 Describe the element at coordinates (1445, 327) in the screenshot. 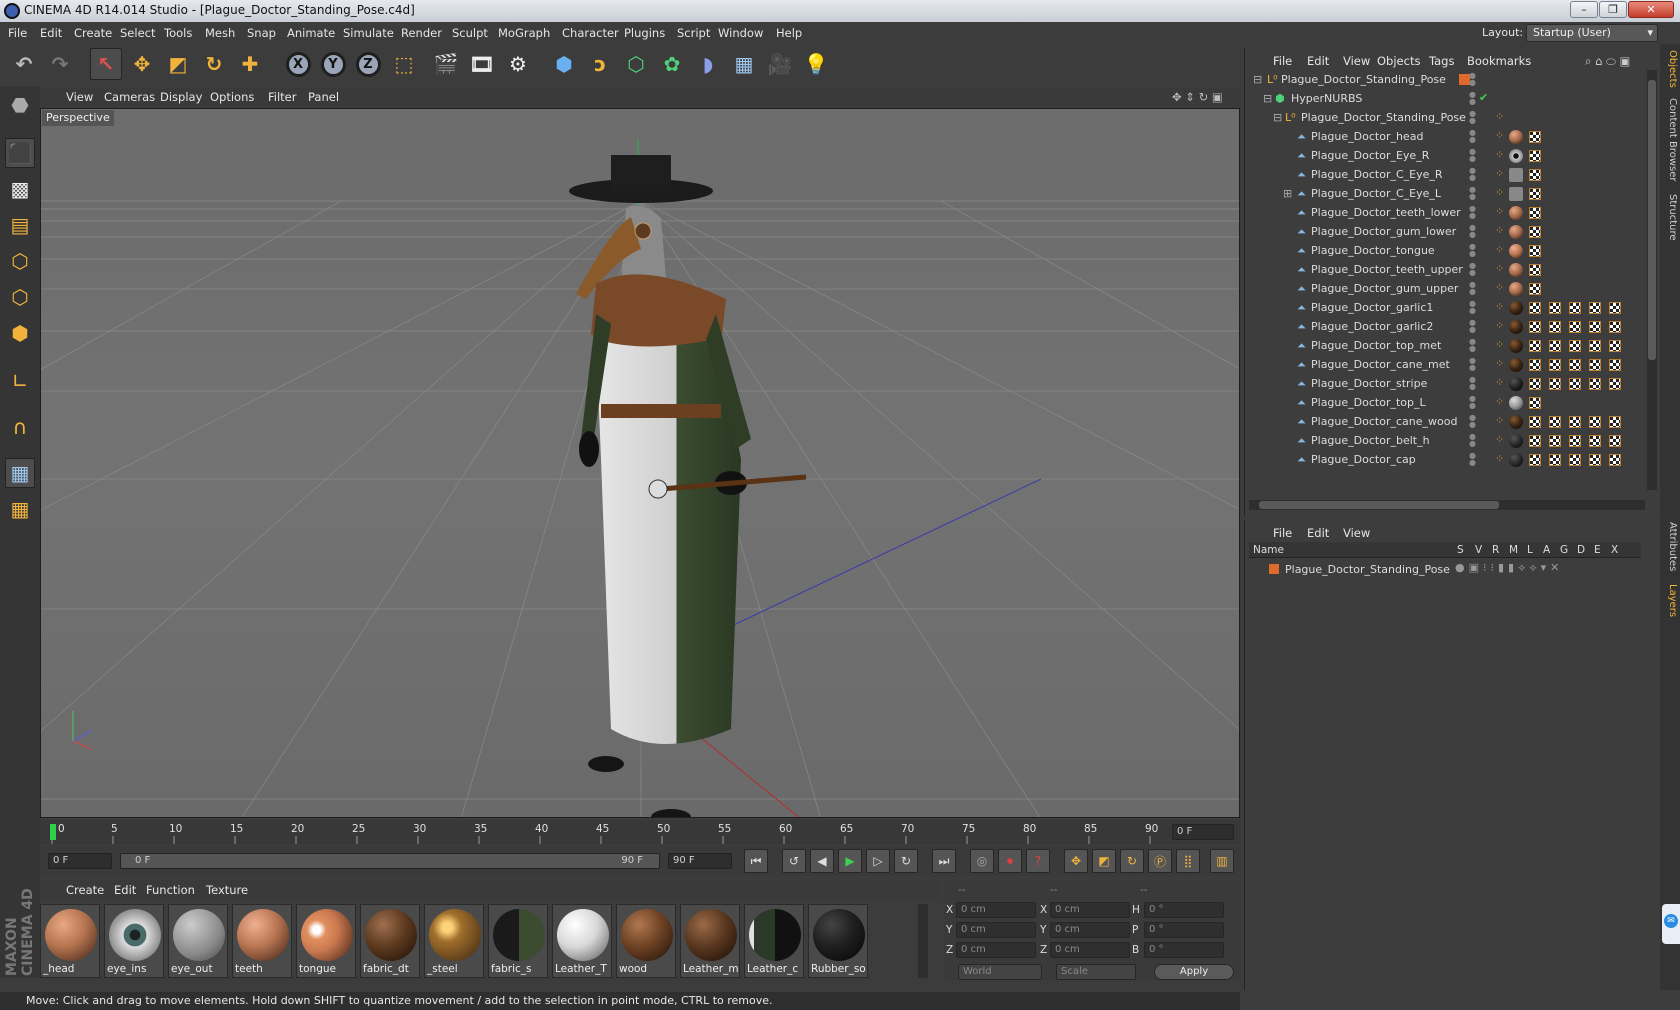

I see `object-row: ⏶ Plague_Doctor_garlic2 ● ● ⁘` at that location.